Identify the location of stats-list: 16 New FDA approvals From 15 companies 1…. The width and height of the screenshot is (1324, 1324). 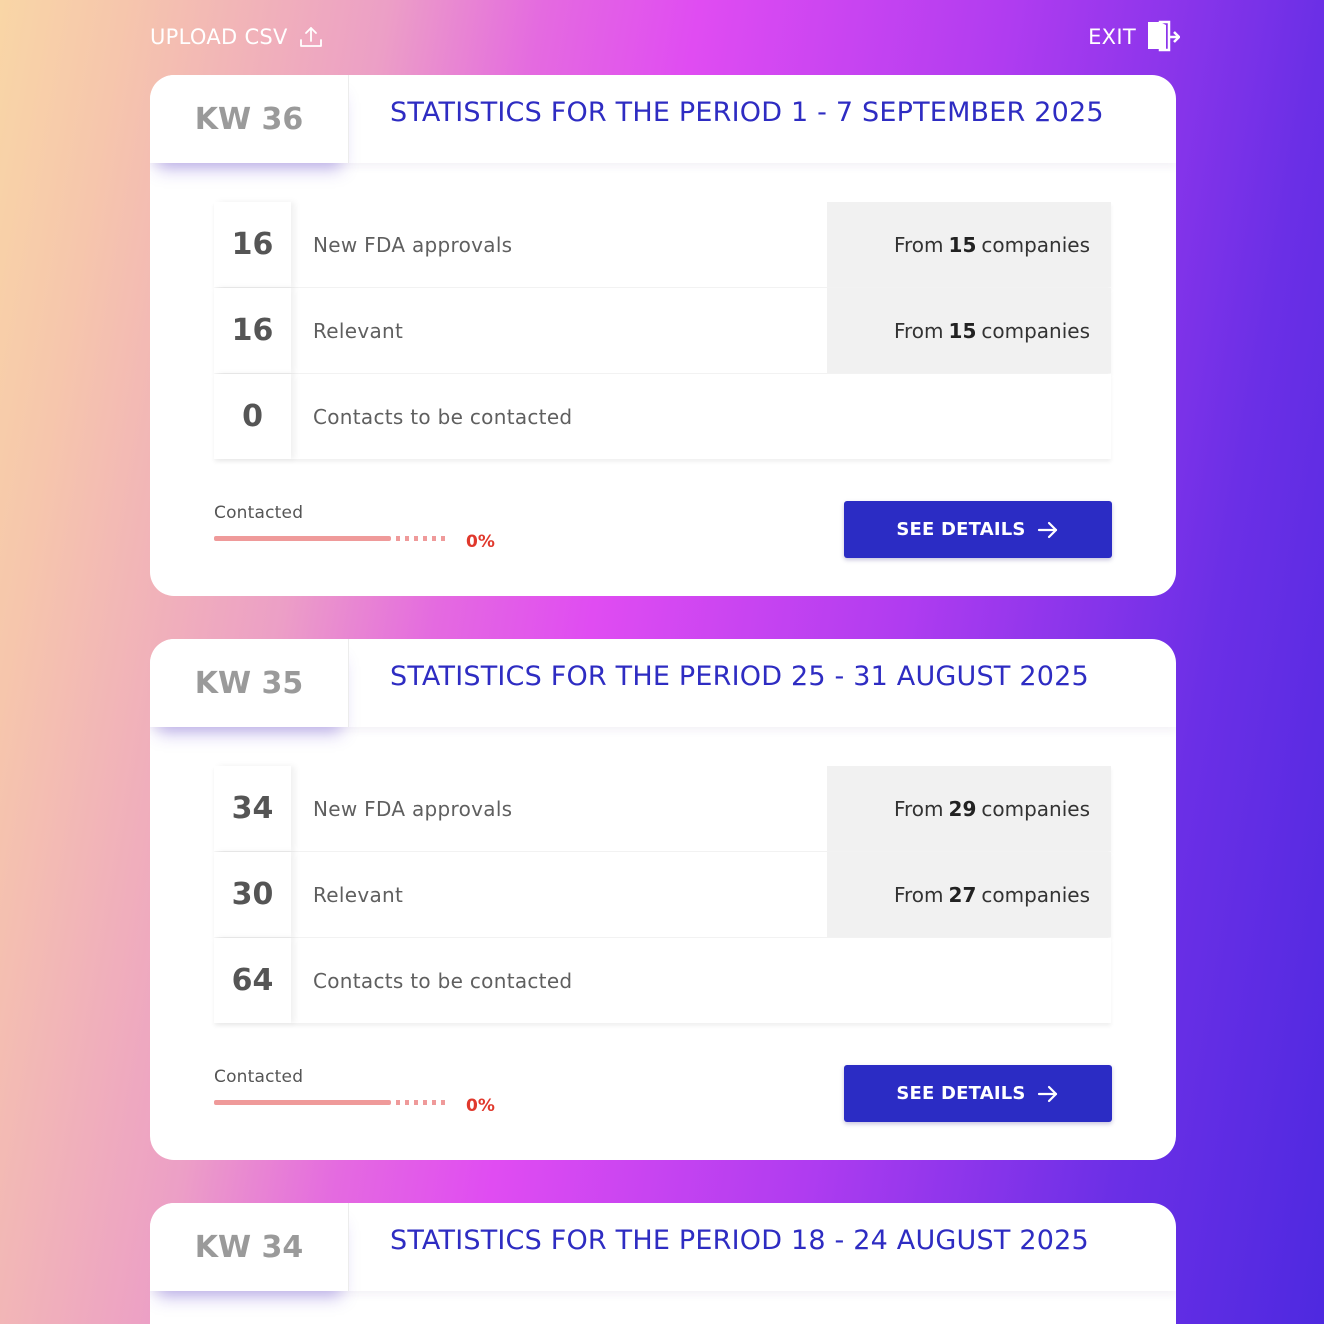
(662, 331).